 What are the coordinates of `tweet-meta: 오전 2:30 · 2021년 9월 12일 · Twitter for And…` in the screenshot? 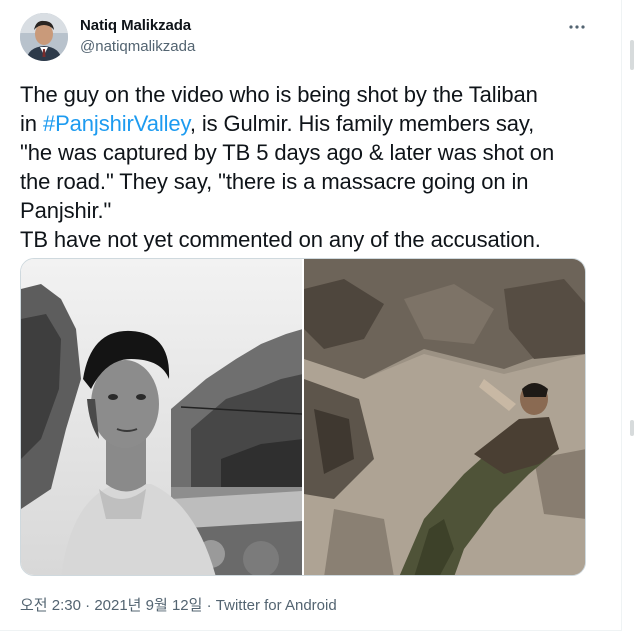 It's located at (178, 604).